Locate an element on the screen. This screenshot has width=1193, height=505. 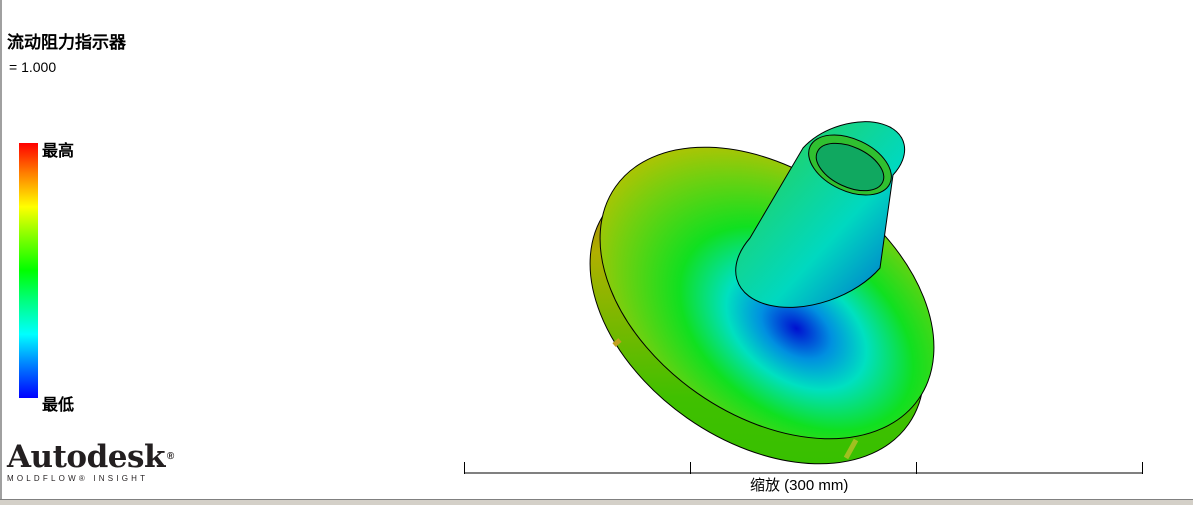
scale-bar is located at coordinates (803, 468).